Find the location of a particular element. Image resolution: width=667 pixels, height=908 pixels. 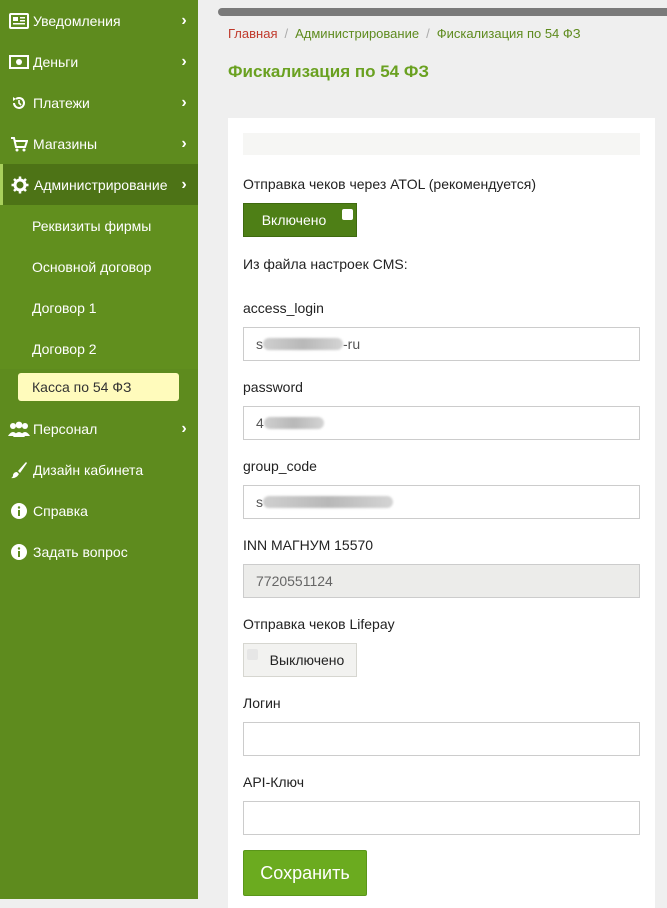

sidebar-subitem-contract-1: Договор 1 is located at coordinates (99, 307).